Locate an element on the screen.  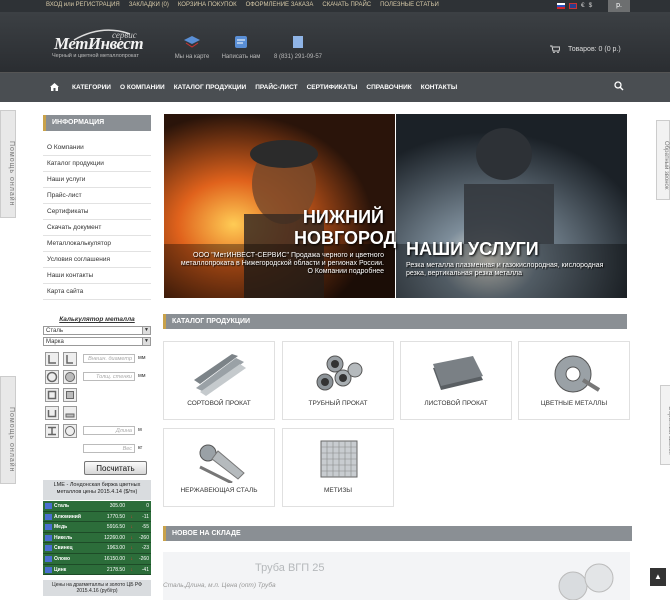
thickness-input: Толщ. стенки is located at coordinates (109, 376).